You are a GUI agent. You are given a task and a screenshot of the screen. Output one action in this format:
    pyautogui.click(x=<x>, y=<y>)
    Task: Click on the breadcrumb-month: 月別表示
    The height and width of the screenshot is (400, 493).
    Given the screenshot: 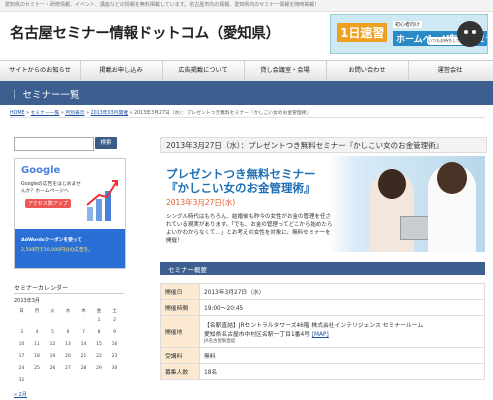 What is the action you would take?
    pyautogui.click(x=74, y=113)
    